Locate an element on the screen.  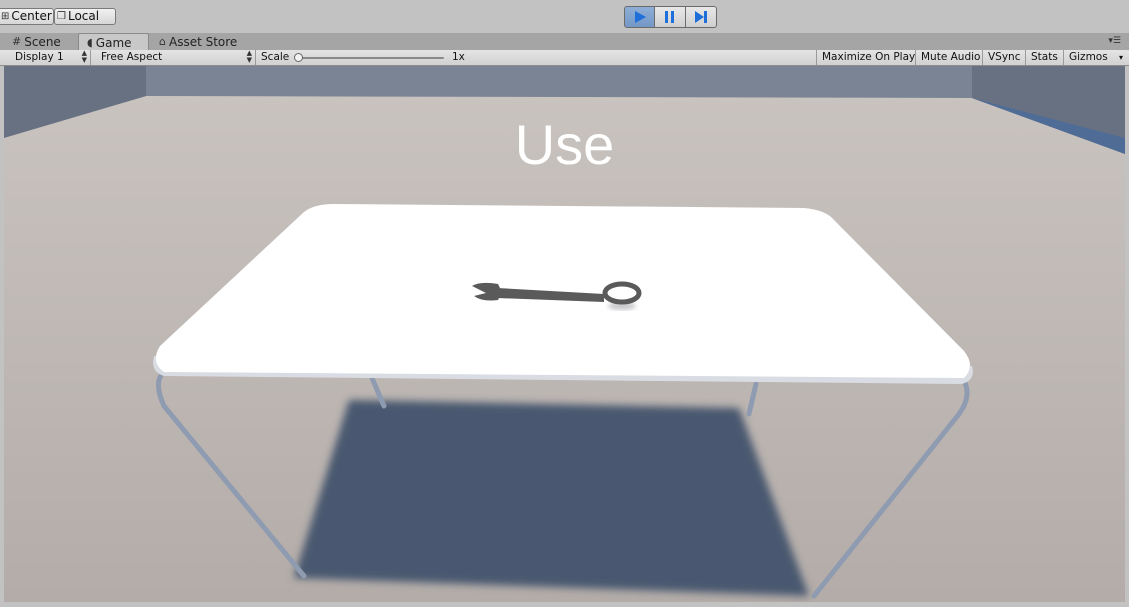
tab-scene: # Scene is located at coordinates (36, 42).